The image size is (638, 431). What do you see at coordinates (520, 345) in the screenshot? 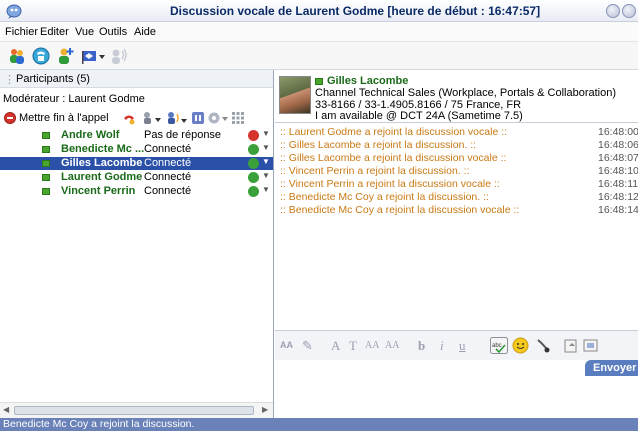
I see `emoticon-icon` at bounding box center [520, 345].